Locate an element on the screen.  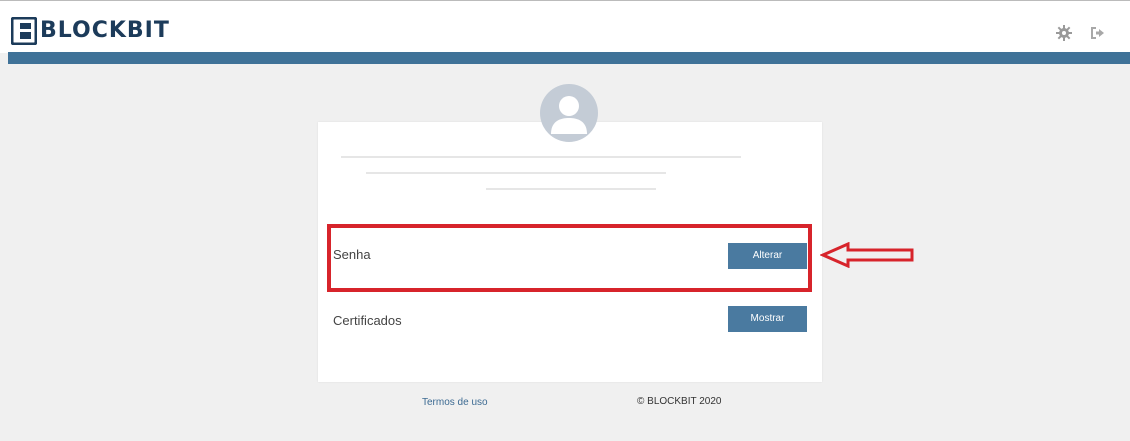
blockbit-logo-icon is located at coordinates (24, 31).